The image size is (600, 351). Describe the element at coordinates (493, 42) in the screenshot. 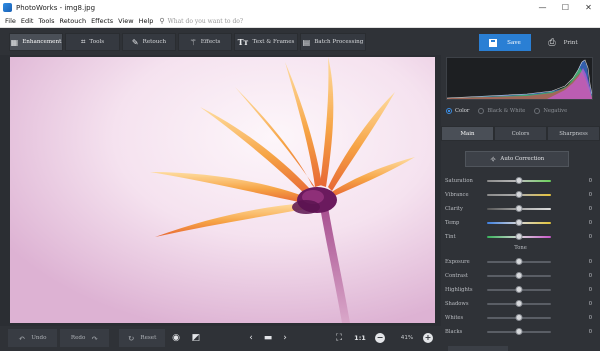

I see `save-icon` at that location.